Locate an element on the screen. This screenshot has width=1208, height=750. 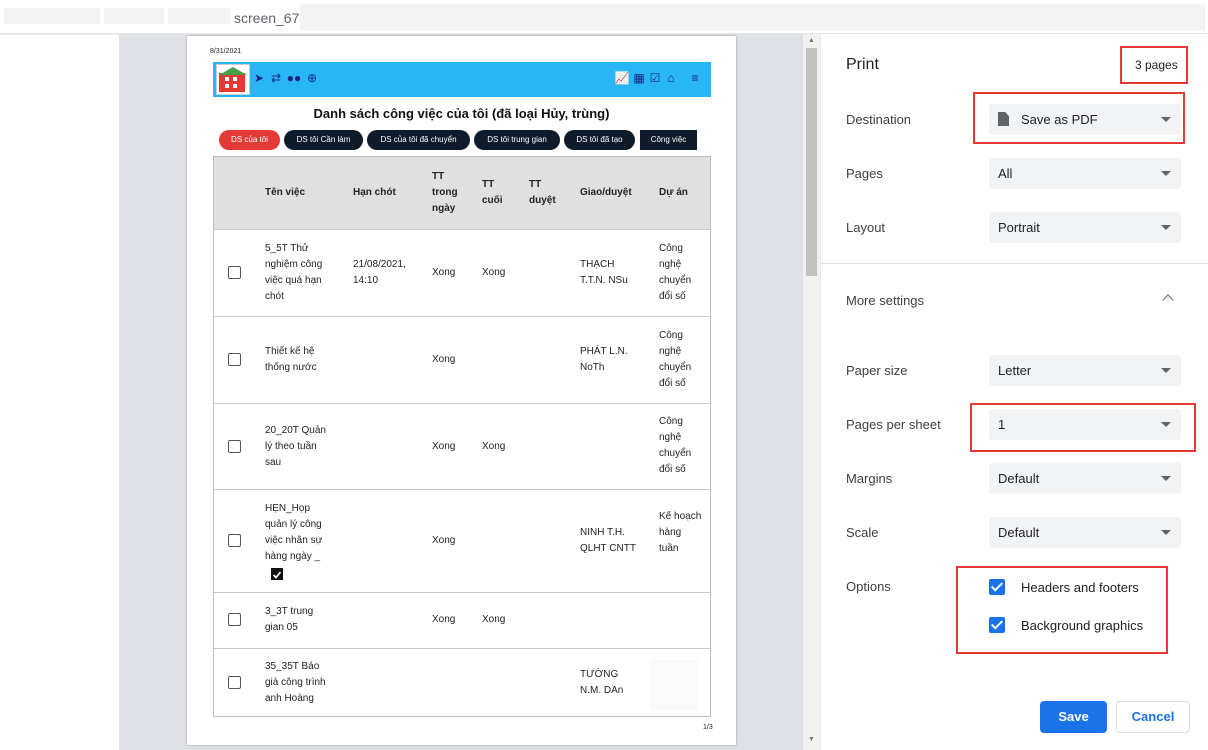
task-name: 3_3T trung gian 05 is located at coordinates (295, 620).